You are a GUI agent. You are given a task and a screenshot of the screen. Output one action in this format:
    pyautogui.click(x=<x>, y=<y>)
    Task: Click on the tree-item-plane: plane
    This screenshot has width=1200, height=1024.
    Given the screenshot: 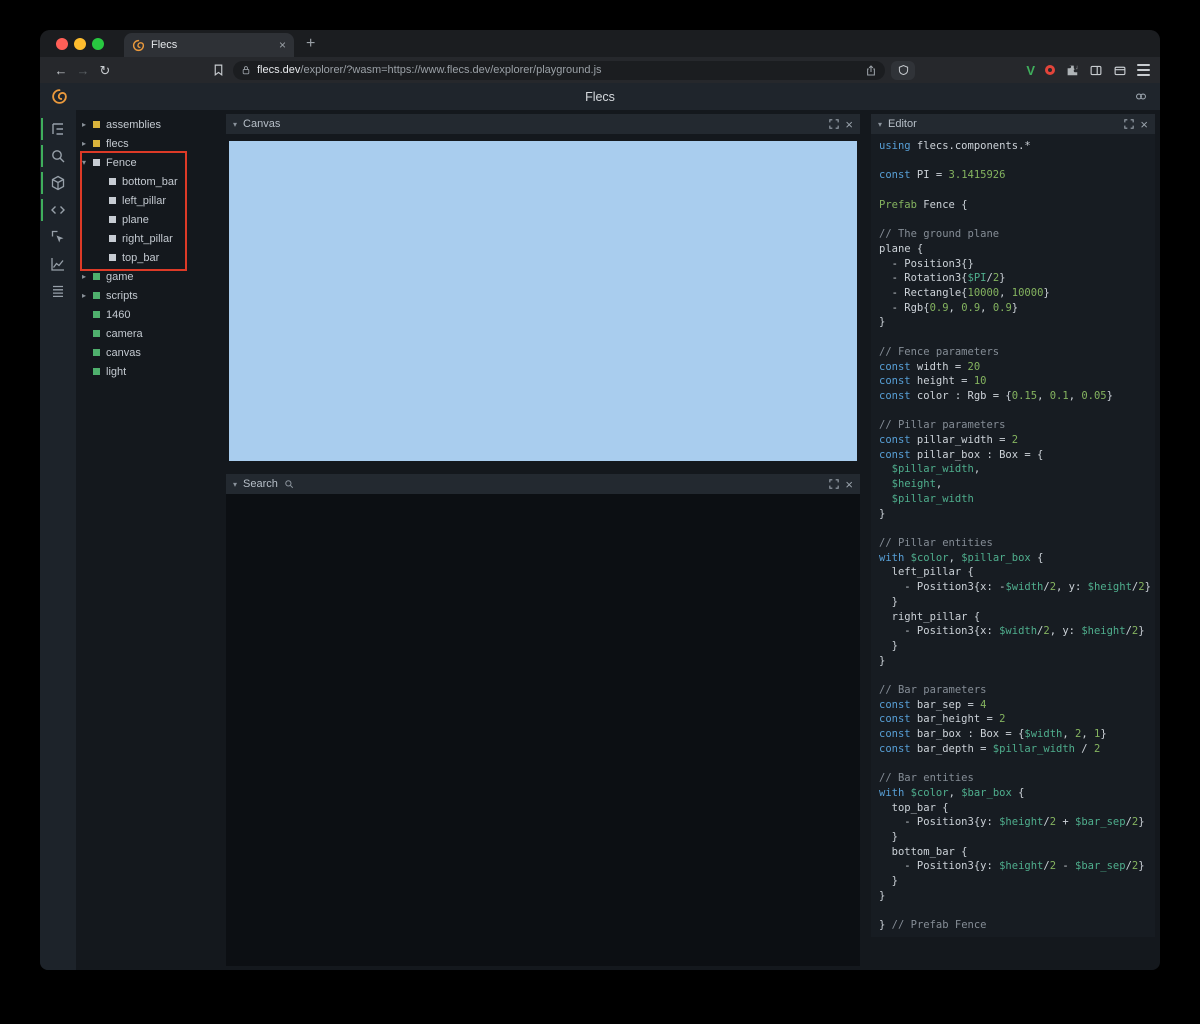 What is the action you would take?
    pyautogui.click(x=148, y=219)
    